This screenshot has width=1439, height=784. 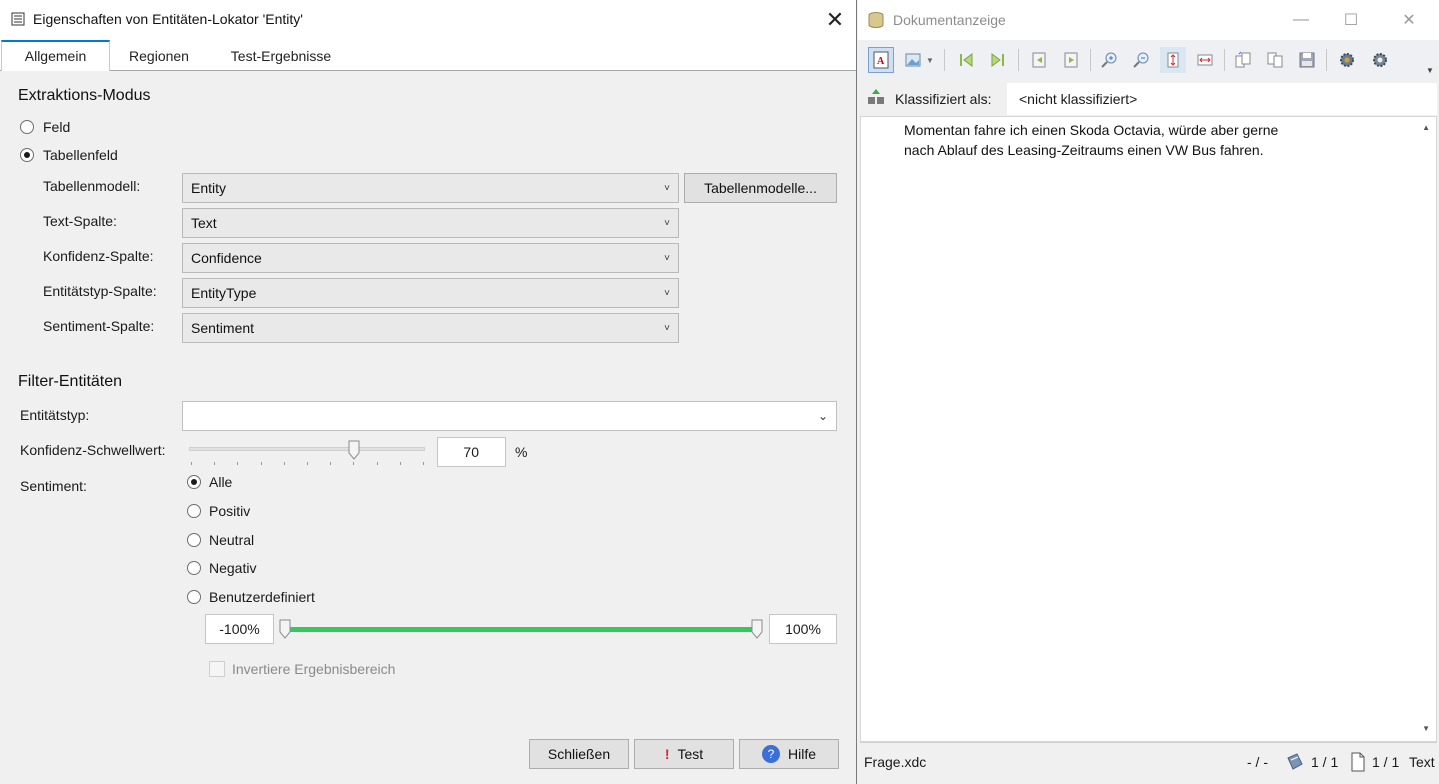 I want to click on help-button: ? Hilfe, so click(x=789, y=754).